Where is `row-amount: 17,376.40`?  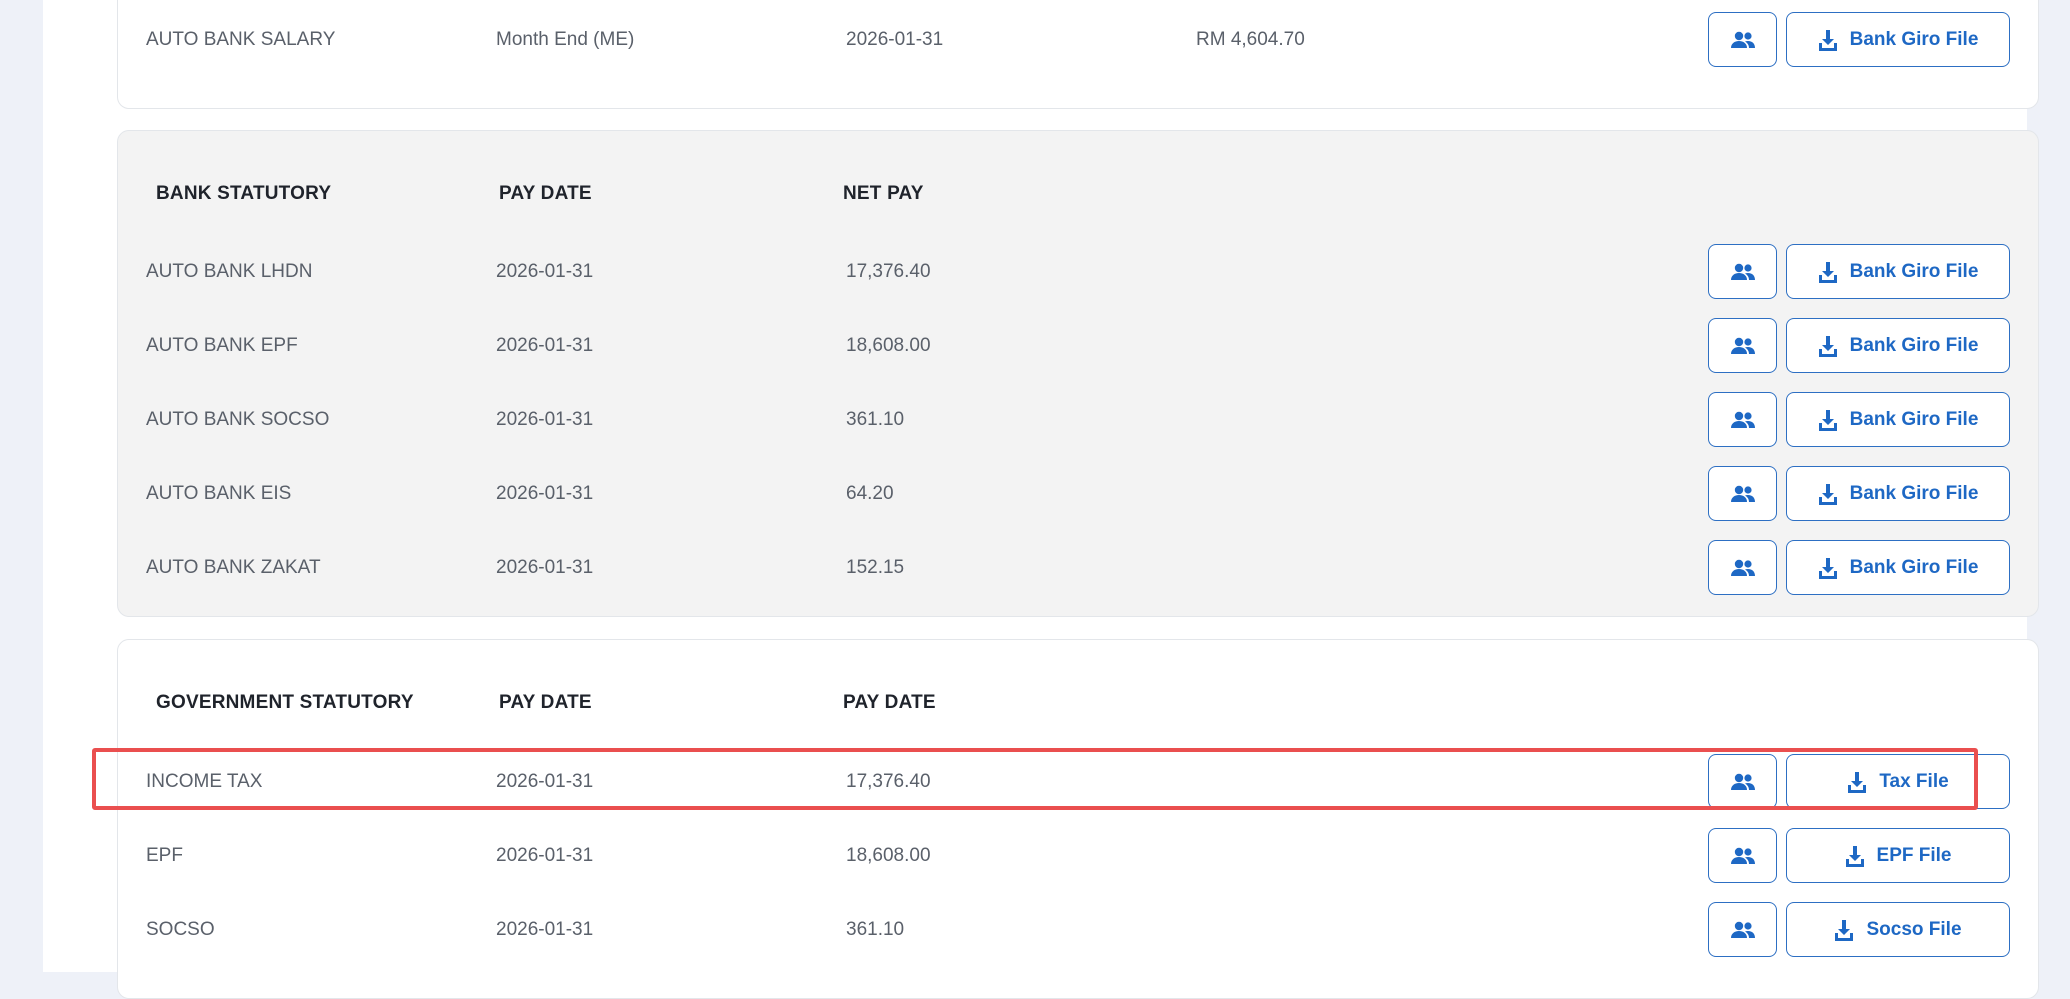
row-amount: 17,376.40 is located at coordinates (888, 781).